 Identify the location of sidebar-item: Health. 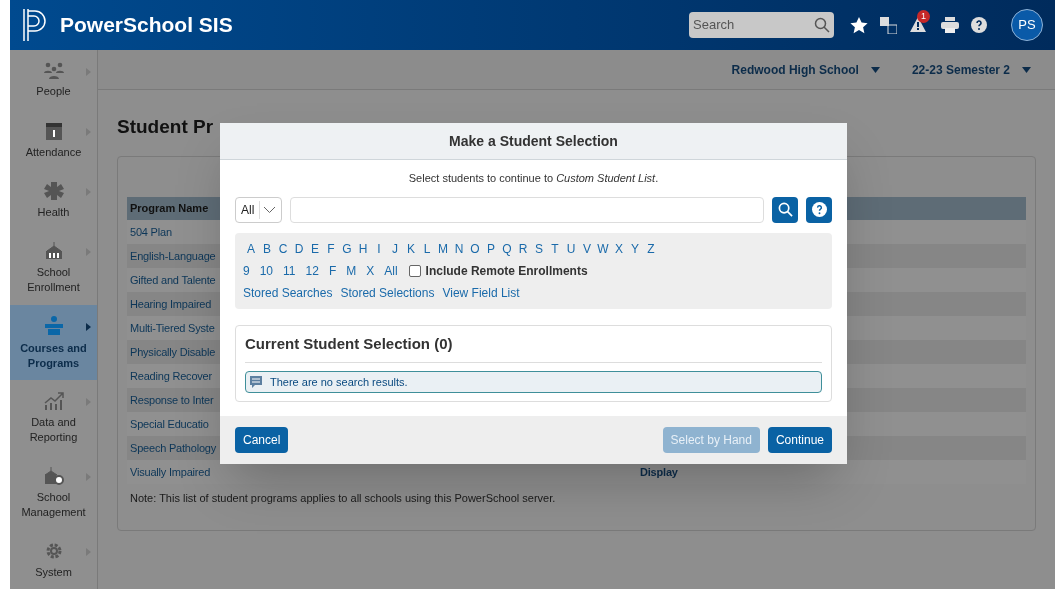
(53, 200).